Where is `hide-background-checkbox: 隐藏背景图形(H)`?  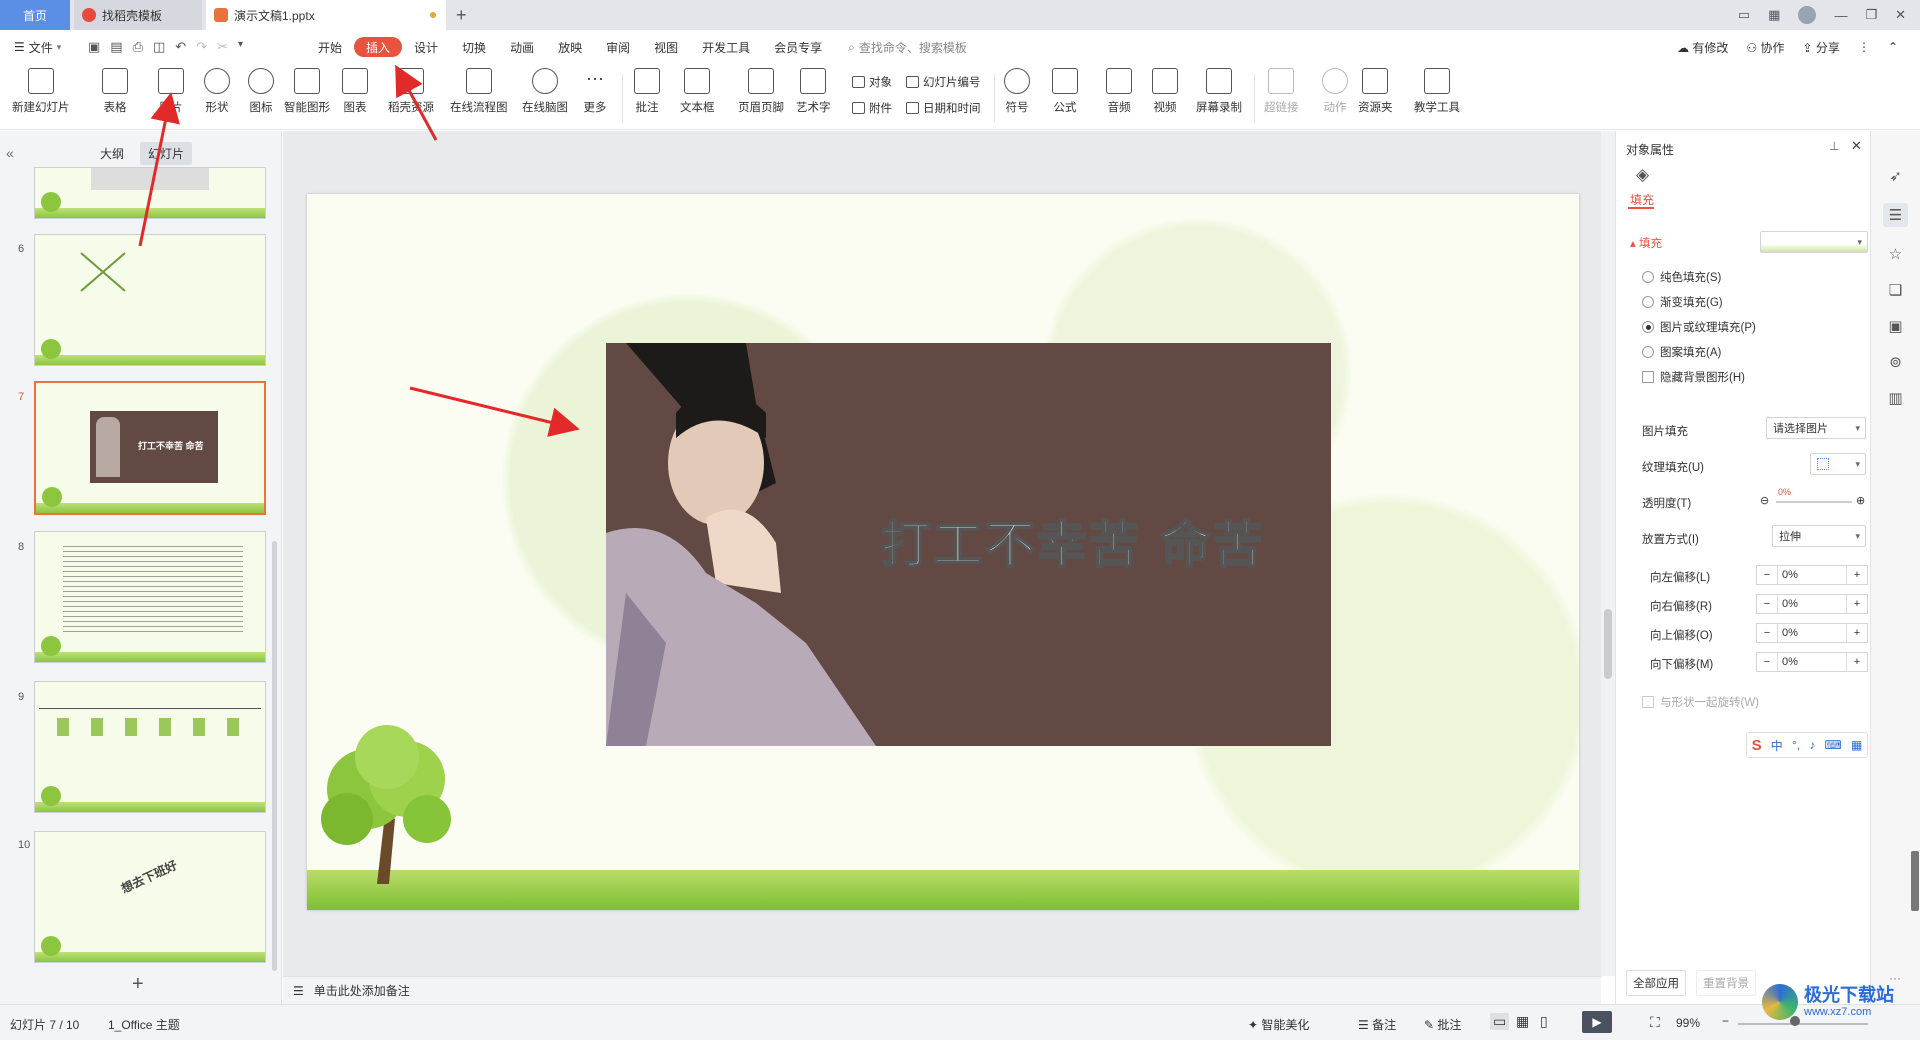 hide-background-checkbox: 隐藏背景图形(H) is located at coordinates (1693, 377).